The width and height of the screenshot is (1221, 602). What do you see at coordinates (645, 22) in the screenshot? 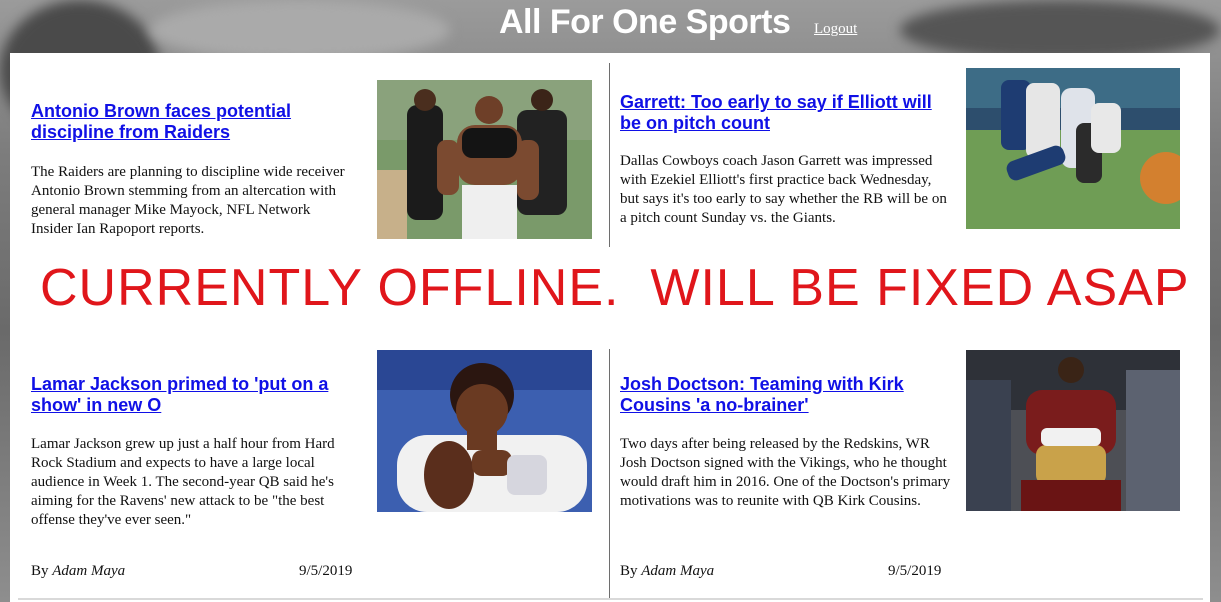
I see `site-title: All For One Sports` at bounding box center [645, 22].